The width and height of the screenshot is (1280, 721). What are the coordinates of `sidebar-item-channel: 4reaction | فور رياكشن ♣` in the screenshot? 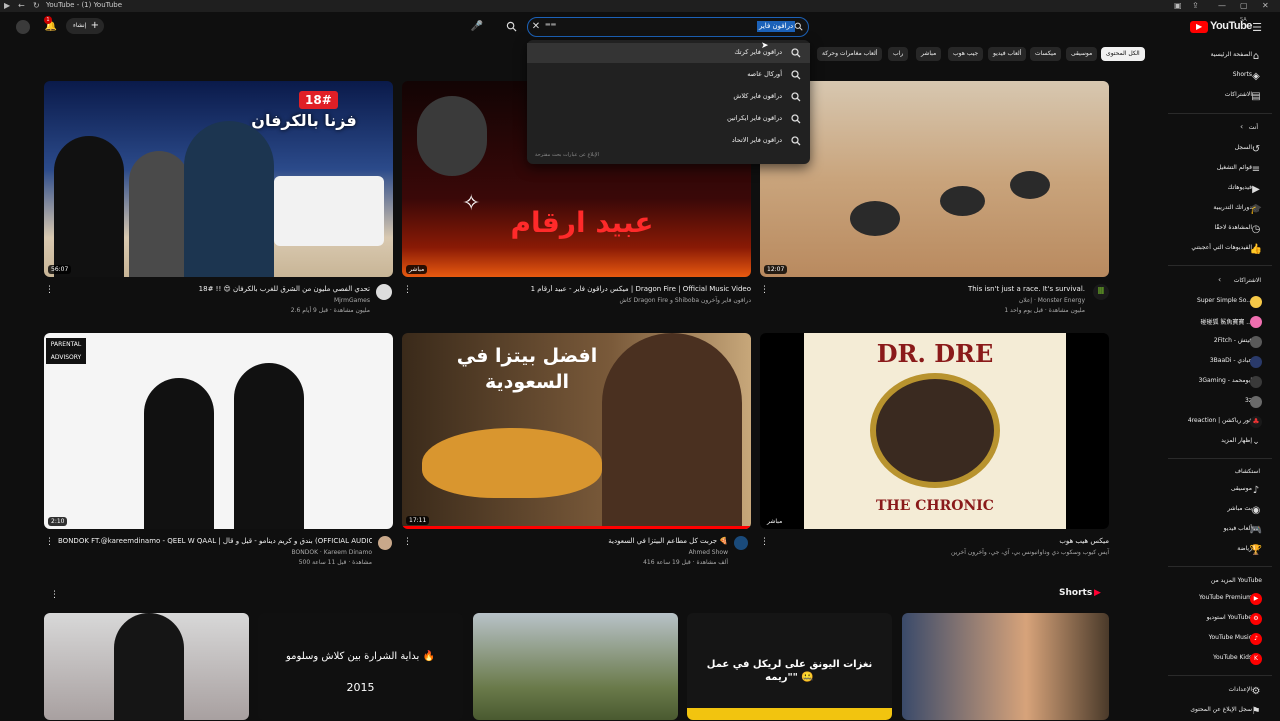 It's located at (1220, 422).